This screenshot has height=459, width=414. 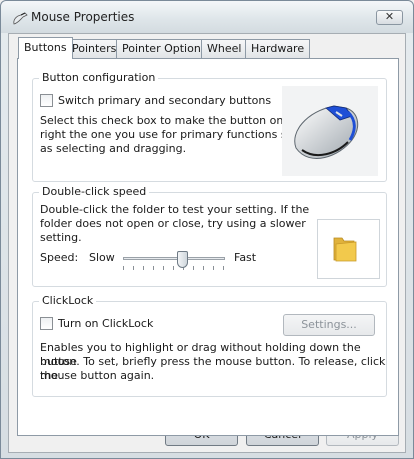 What do you see at coordinates (278, 48) in the screenshot?
I see `tab-hardware: Hardware` at bounding box center [278, 48].